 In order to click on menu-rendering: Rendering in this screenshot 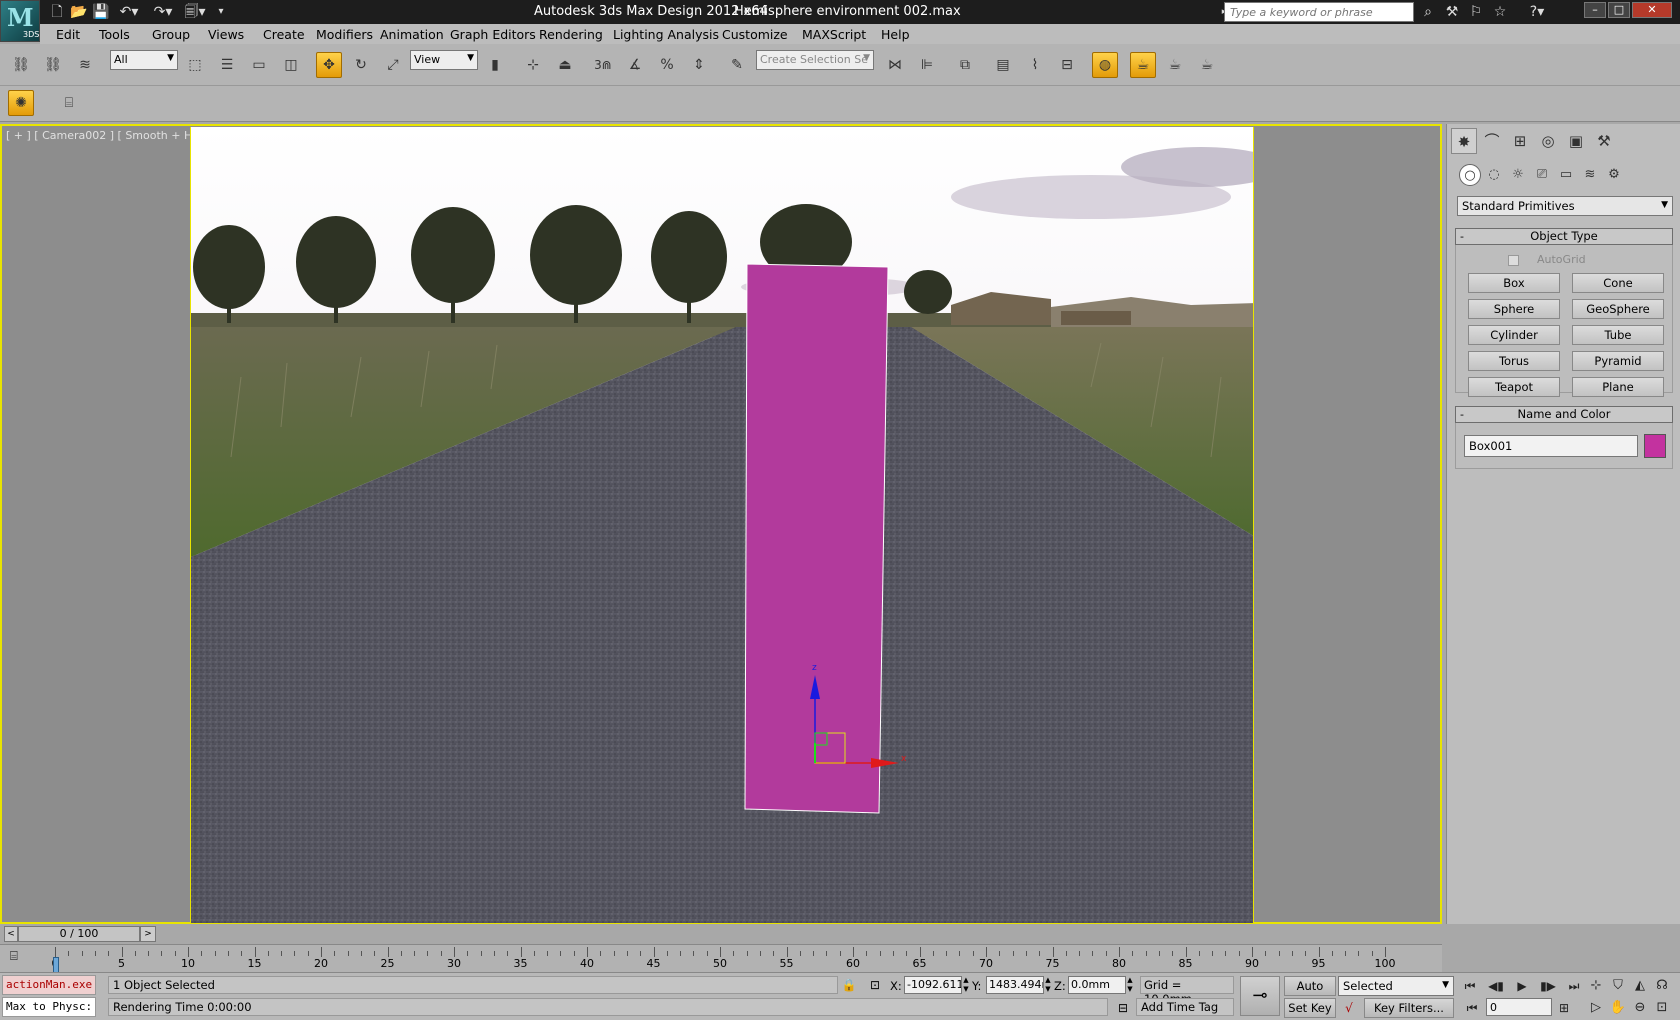, I will do `click(571, 34)`.